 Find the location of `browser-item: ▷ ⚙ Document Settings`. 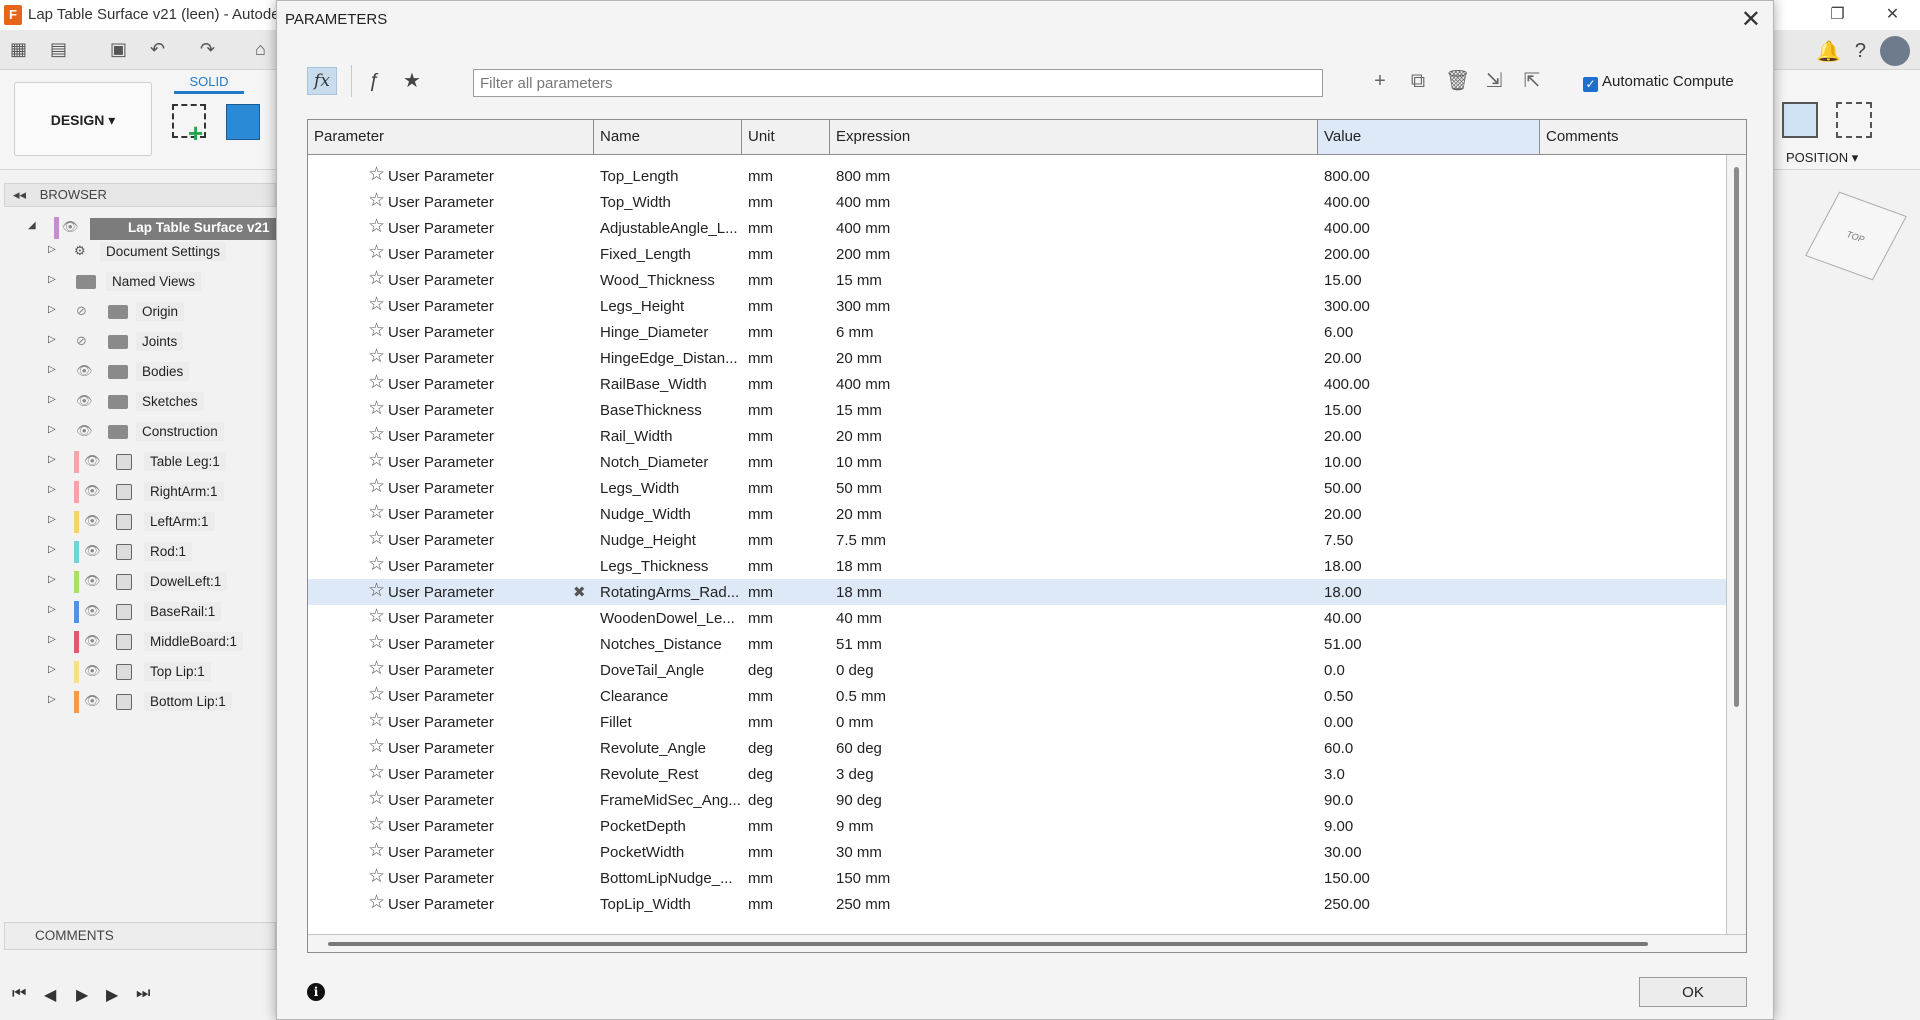

browser-item: ▷ ⚙ Document Settings is located at coordinates (138, 252).